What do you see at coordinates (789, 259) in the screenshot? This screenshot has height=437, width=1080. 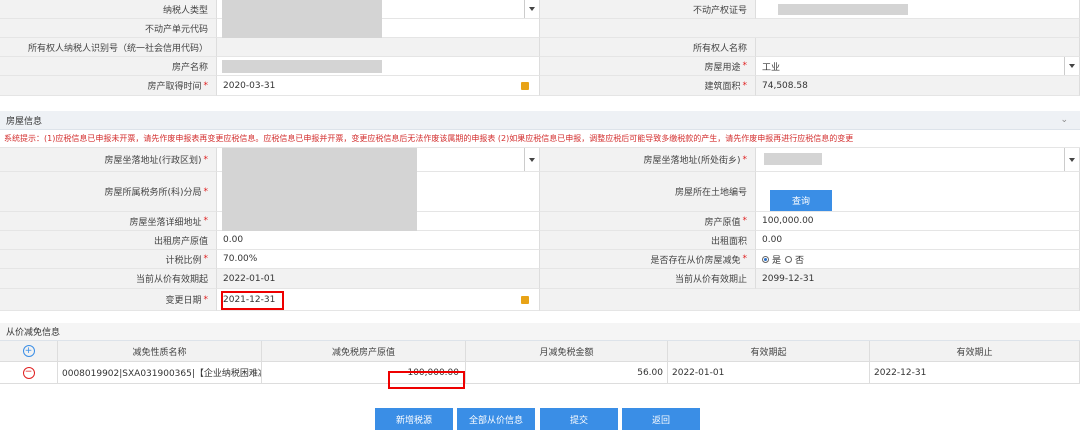 I see `radio-no` at bounding box center [789, 259].